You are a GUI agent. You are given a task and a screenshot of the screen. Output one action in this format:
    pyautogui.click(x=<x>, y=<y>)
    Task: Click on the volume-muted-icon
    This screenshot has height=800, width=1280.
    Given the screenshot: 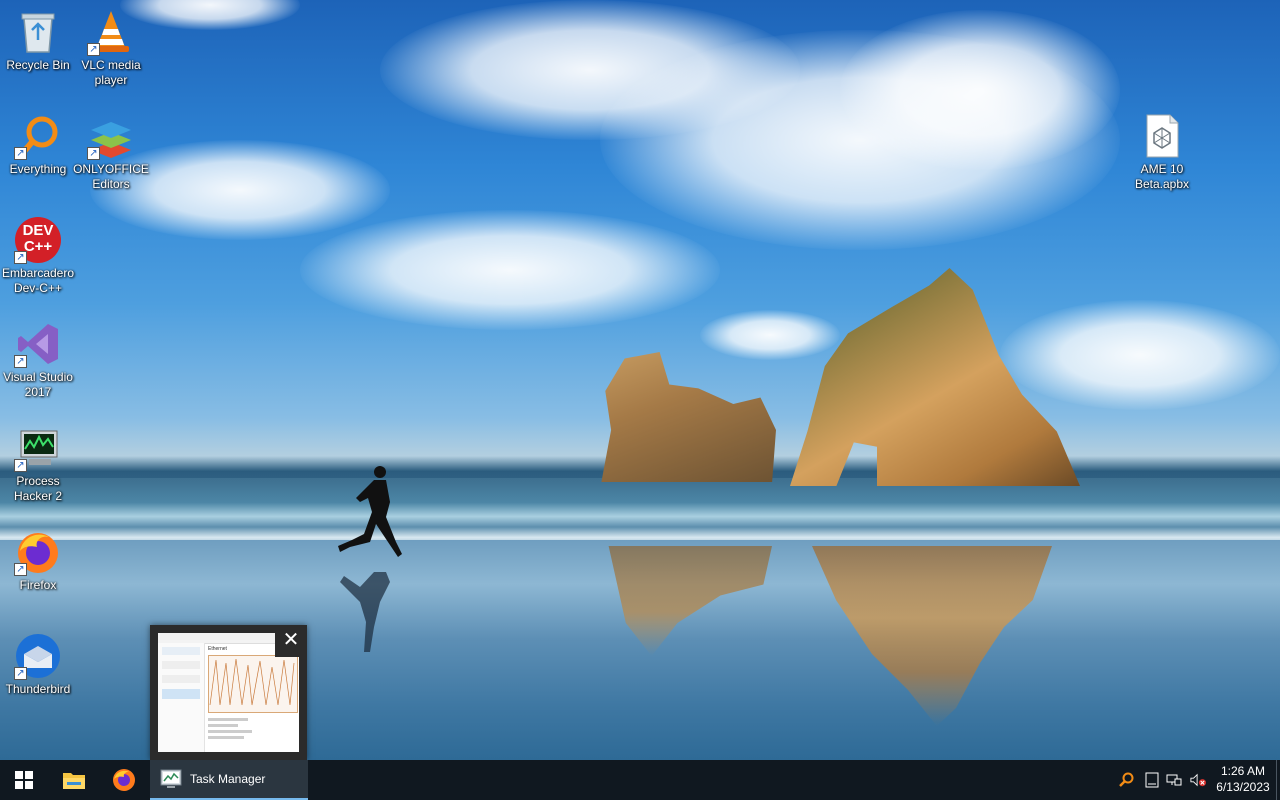 What is the action you would take?
    pyautogui.click(x=1198, y=780)
    